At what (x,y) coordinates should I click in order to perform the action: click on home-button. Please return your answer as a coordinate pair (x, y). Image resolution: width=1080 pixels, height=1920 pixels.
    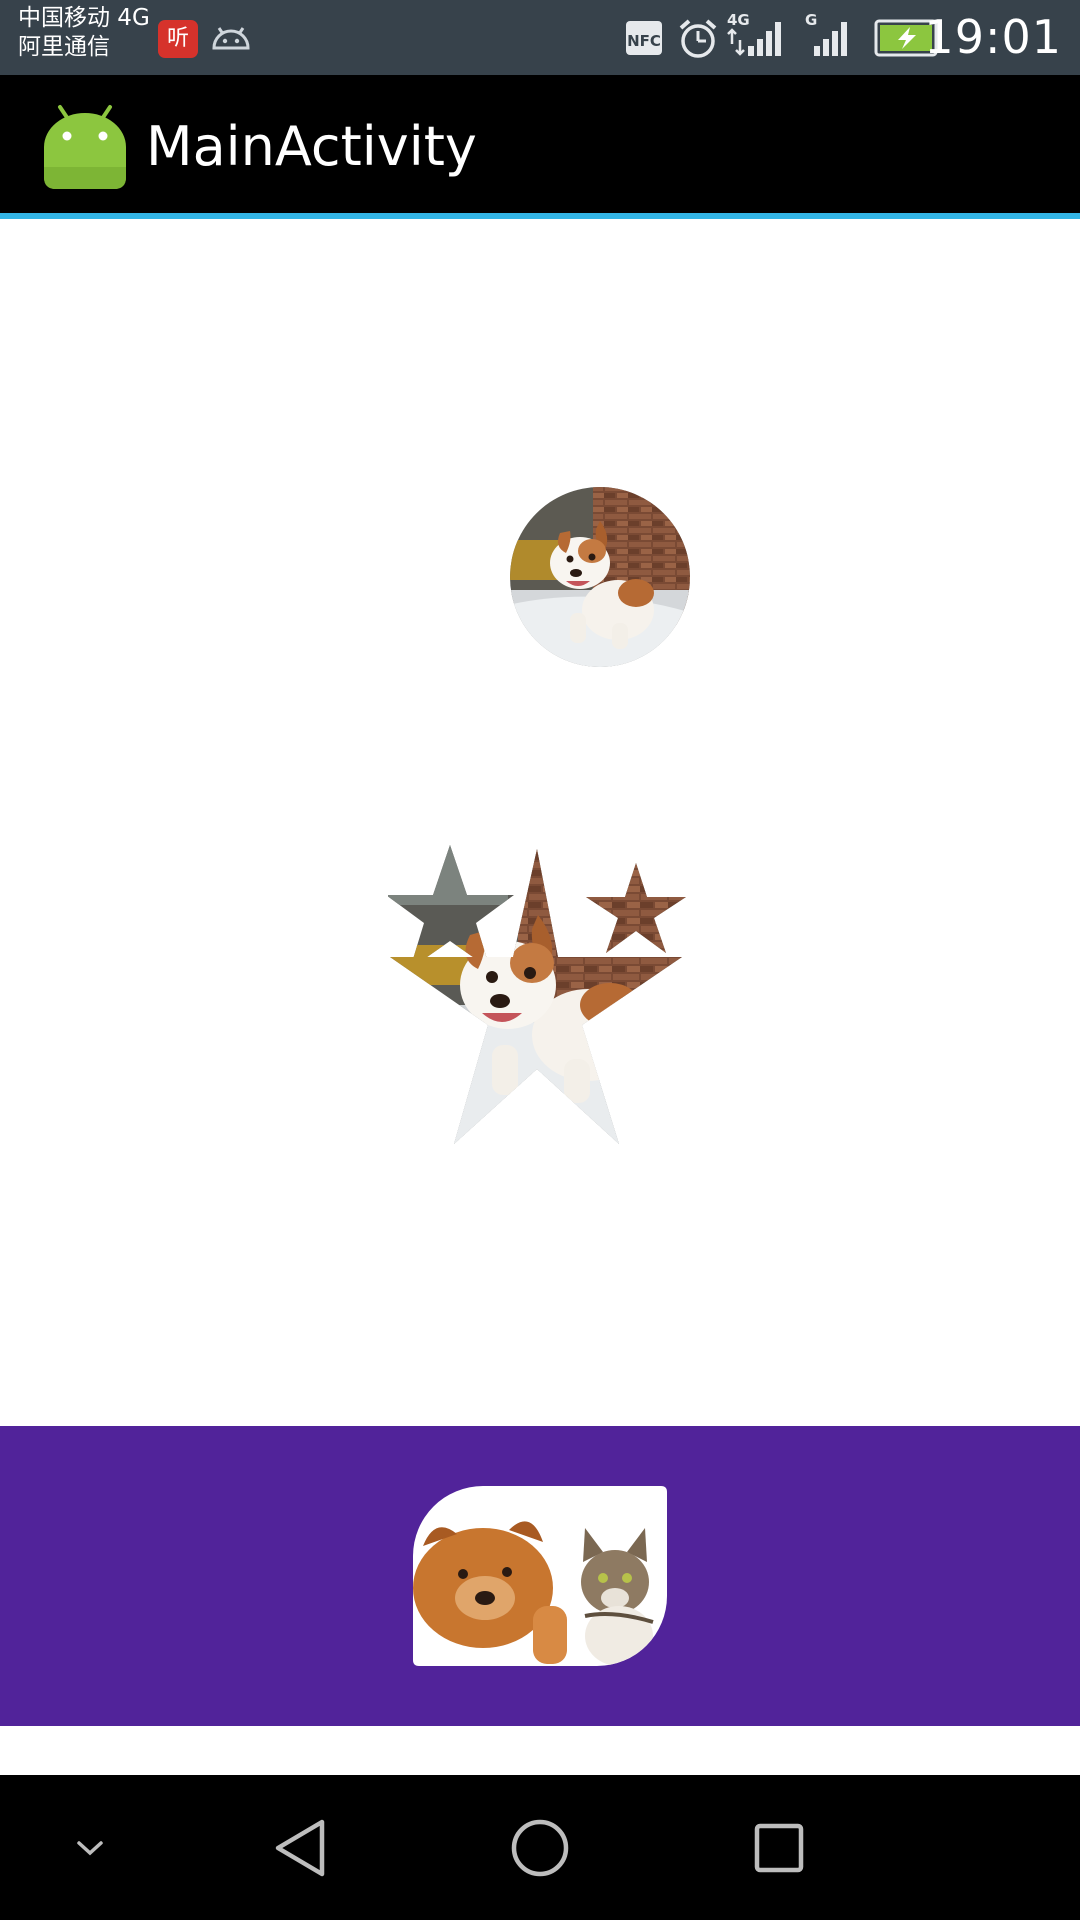
    Looking at the image, I should click on (540, 1847).